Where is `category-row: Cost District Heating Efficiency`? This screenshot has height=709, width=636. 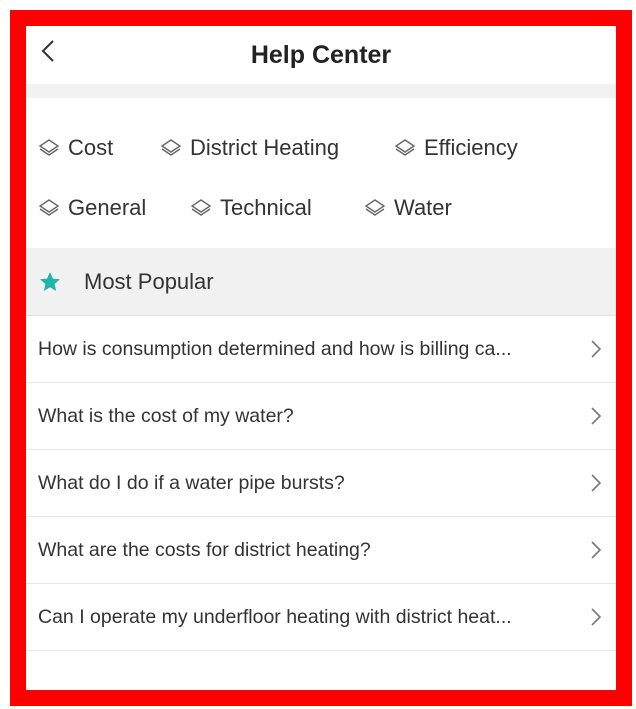 category-row: Cost District Heating Efficiency is located at coordinates (327, 148).